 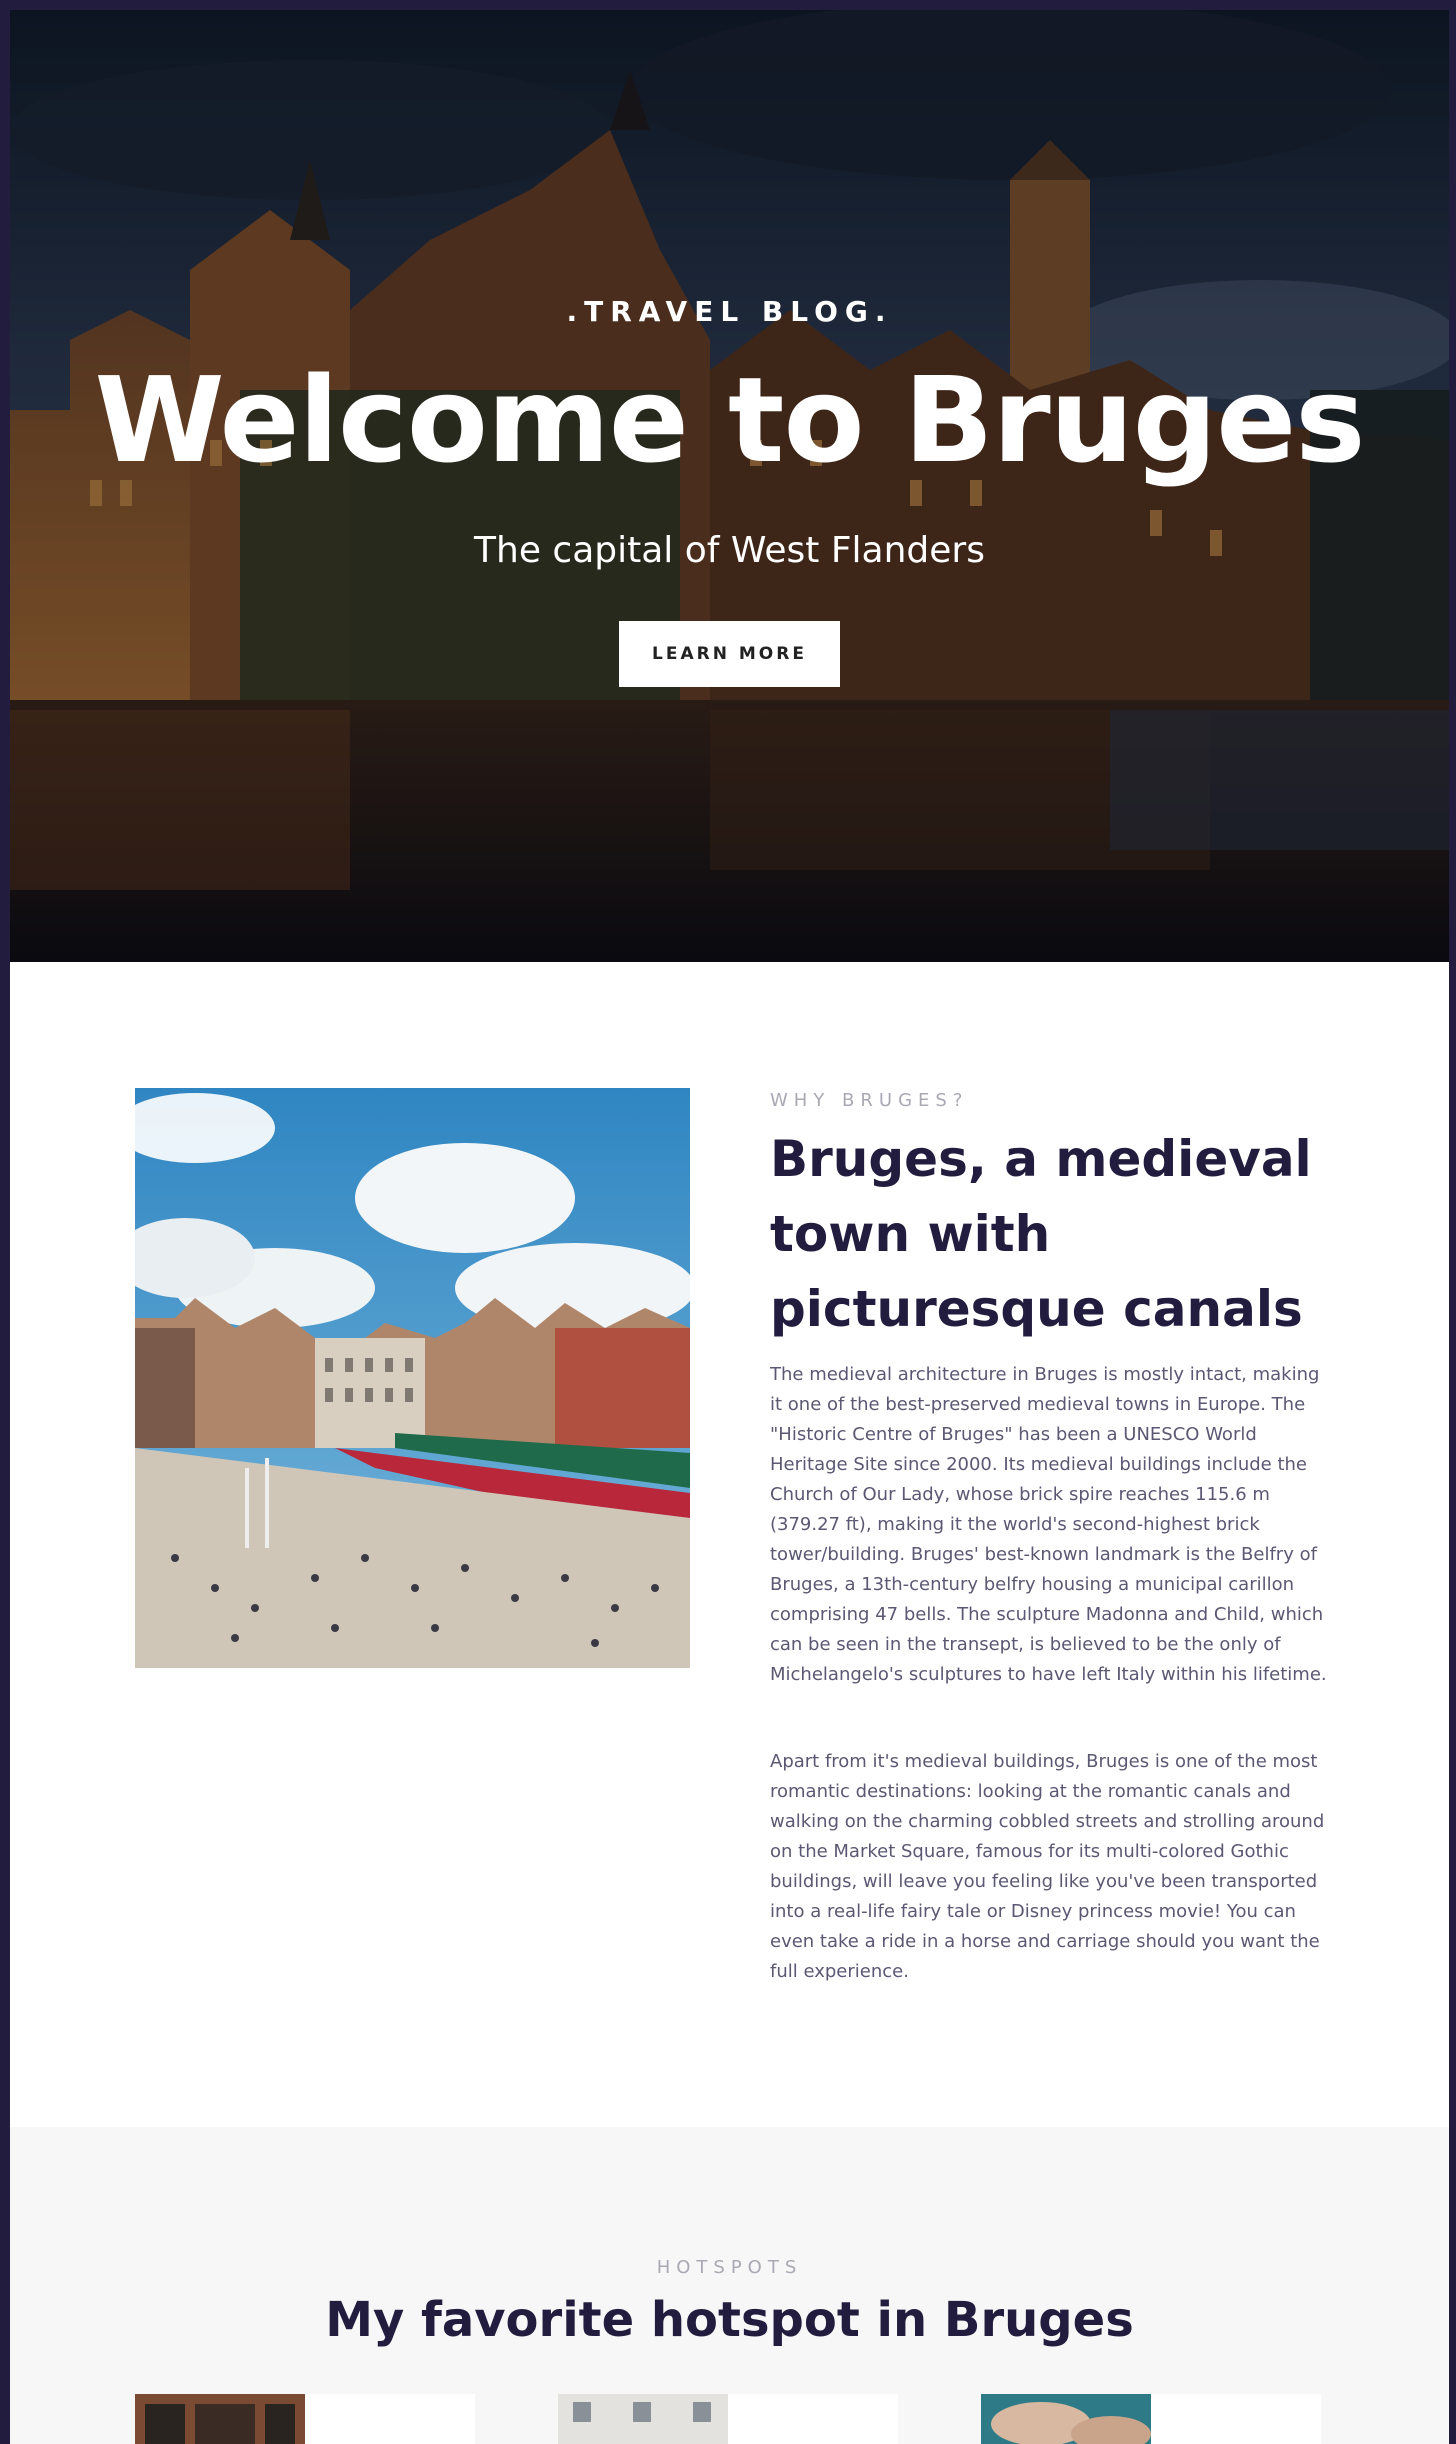 I want to click on market-square-image, so click(x=412, y=1378).